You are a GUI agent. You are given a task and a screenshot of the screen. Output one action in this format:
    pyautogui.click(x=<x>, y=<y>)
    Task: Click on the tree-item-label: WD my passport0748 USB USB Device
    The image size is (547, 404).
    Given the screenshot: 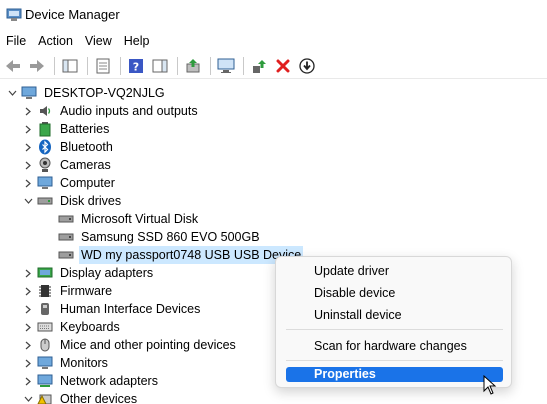 What is the action you would take?
    pyautogui.click(x=191, y=255)
    